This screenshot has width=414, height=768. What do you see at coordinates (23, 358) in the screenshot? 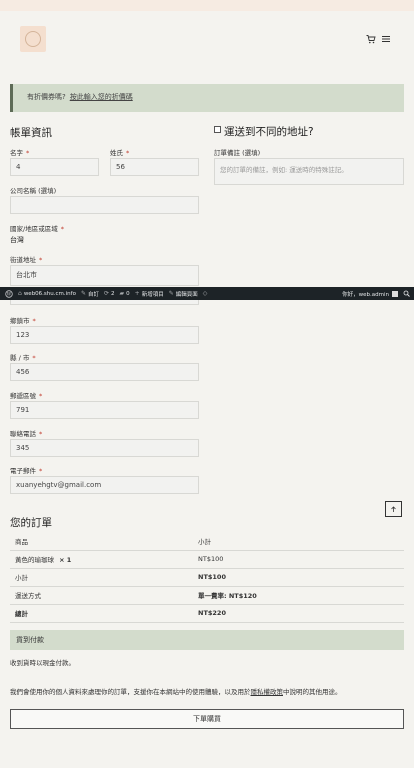
I see `county-label: 縣 / 市 *` at bounding box center [23, 358].